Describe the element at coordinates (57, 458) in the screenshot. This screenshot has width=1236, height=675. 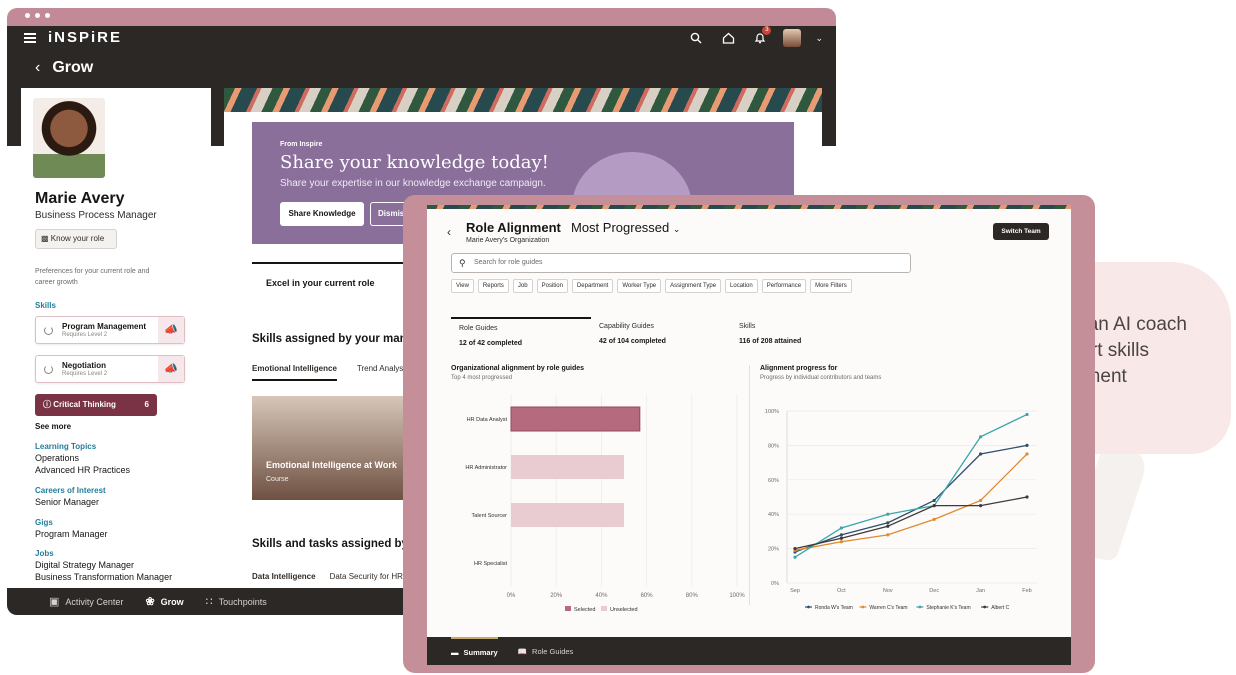
I see `learning-topic-item: Operations` at that location.